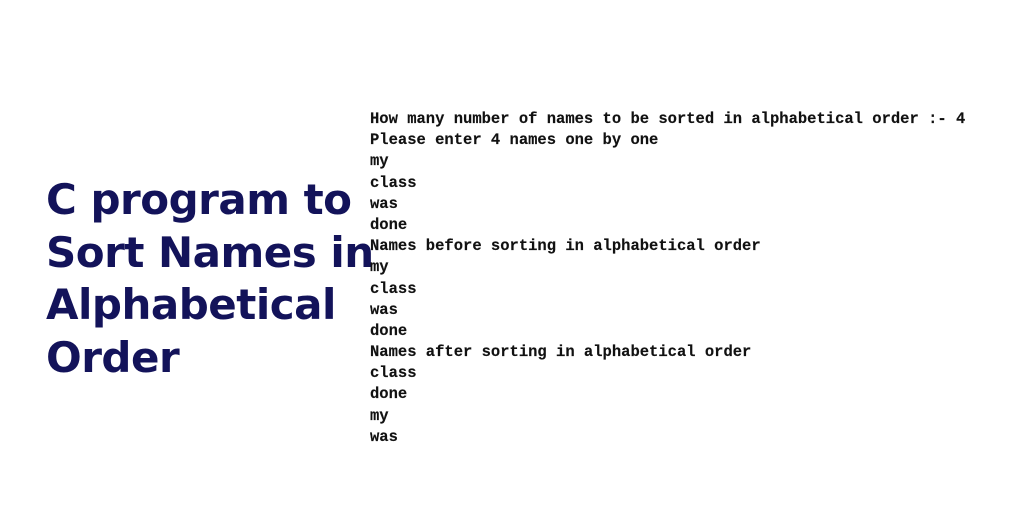 The image size is (1024, 512). What do you see at coordinates (384, 309) in the screenshot?
I see `console-before-item: was` at bounding box center [384, 309].